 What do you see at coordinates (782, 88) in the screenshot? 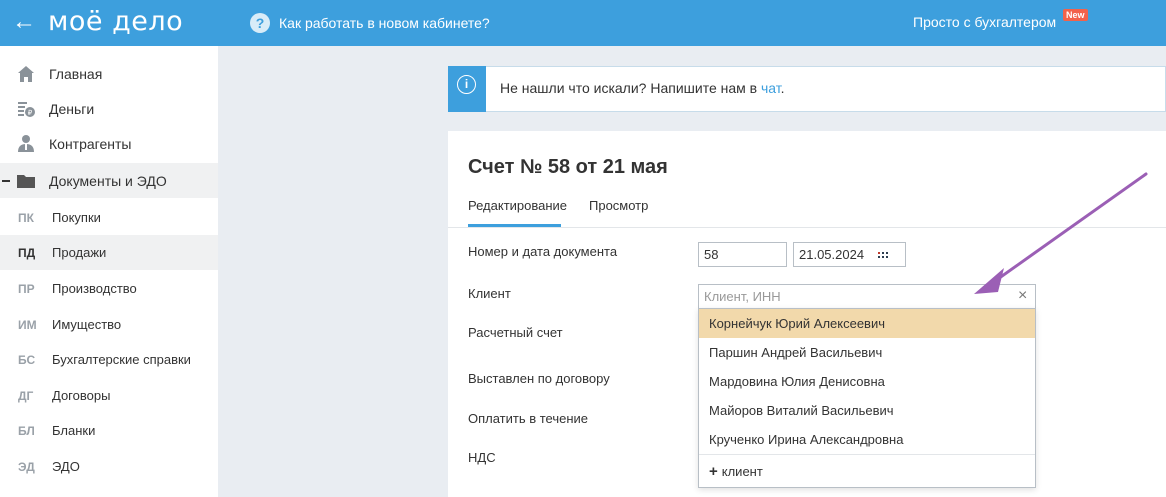
I see `banner-suffix: .` at bounding box center [782, 88].